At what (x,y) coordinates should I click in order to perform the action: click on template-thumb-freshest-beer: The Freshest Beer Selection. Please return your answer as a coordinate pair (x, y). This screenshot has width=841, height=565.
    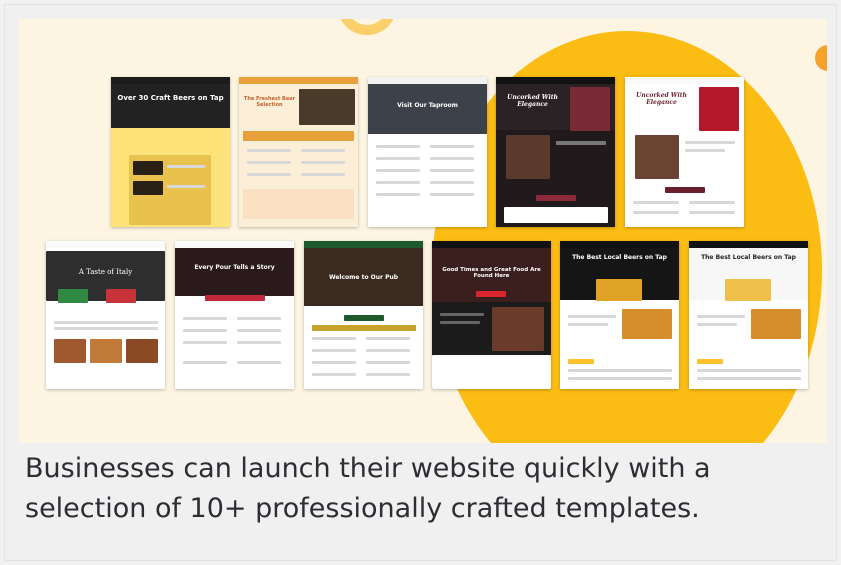
    Looking at the image, I should click on (298, 152).